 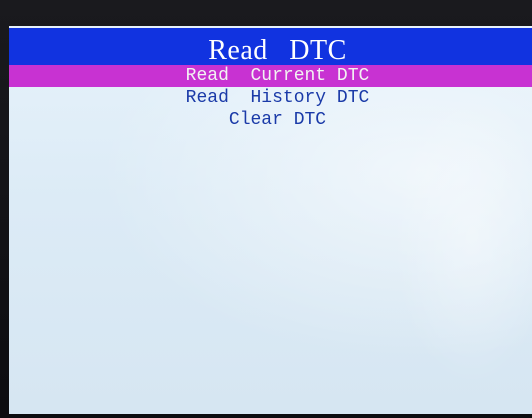 I want to click on menu-item-clear-dtc: Clear DTC, so click(x=270, y=120).